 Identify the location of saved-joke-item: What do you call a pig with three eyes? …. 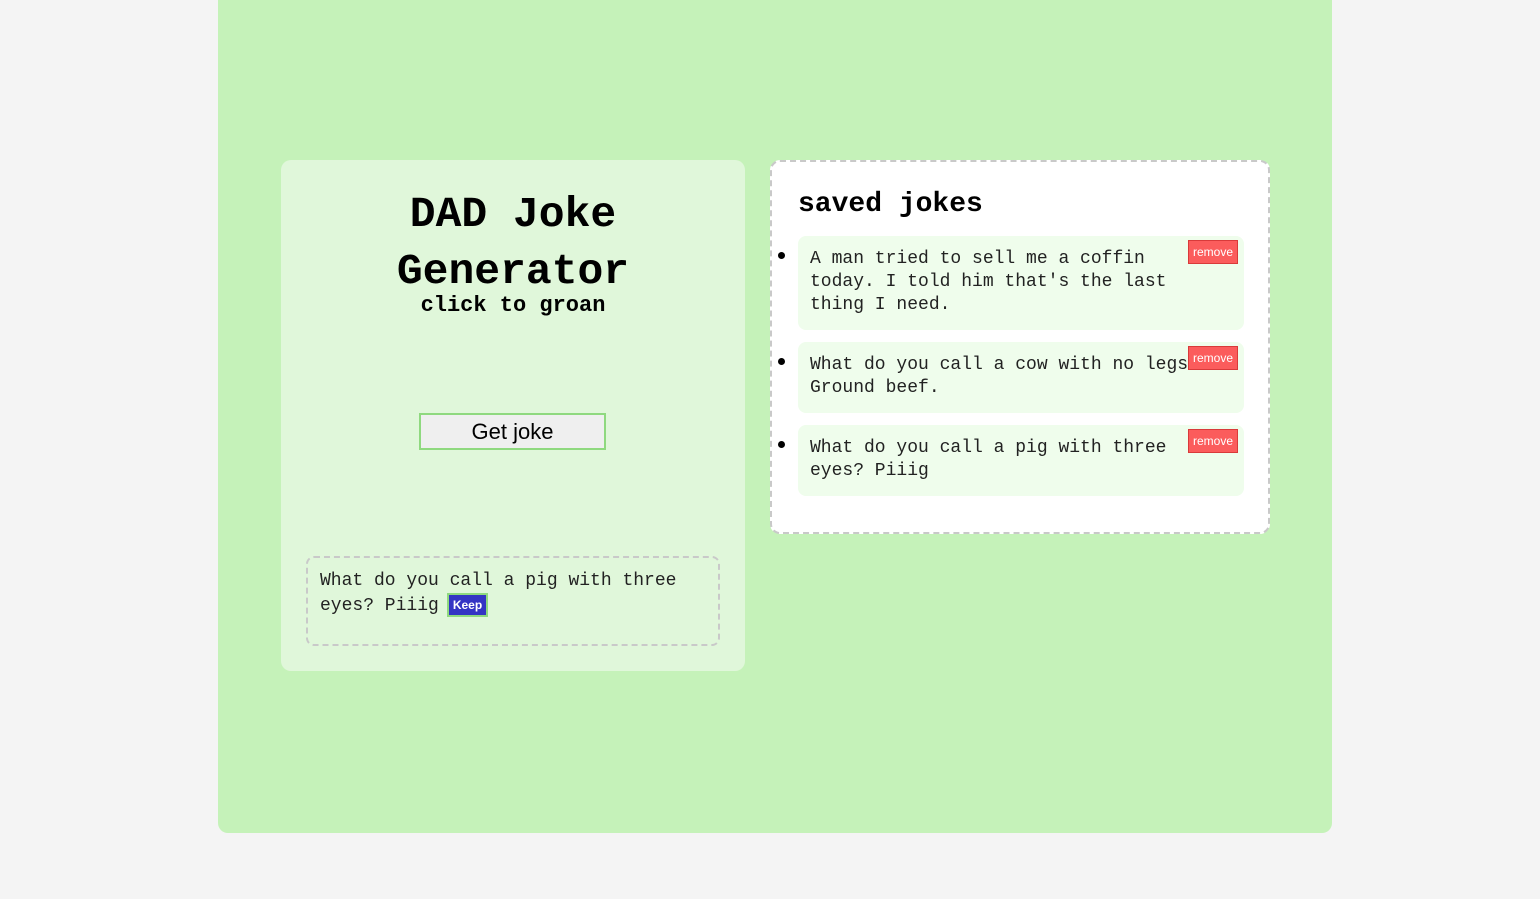
(1011, 460).